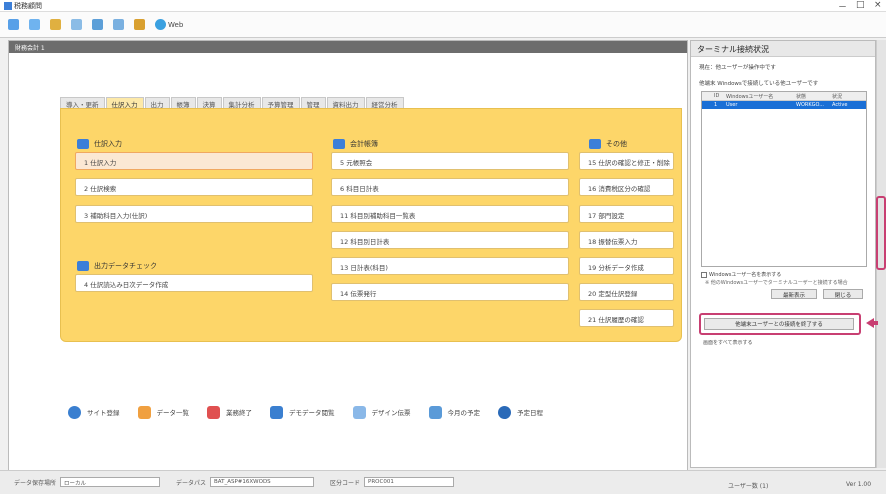 The width and height of the screenshot is (886, 494). Describe the element at coordinates (345, 103) in the screenshot. I see `tab-8: 資料出力` at that location.